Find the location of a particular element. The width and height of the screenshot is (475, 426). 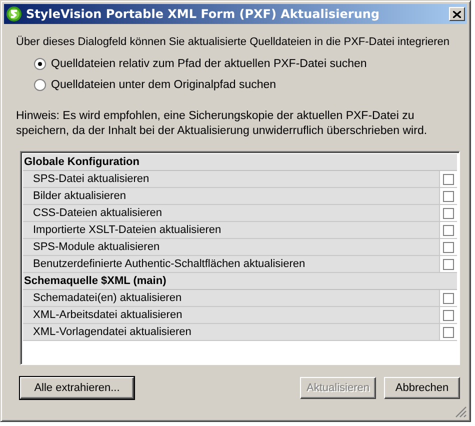

option-label: SPS-Module aktualisieren is located at coordinates (231, 247).